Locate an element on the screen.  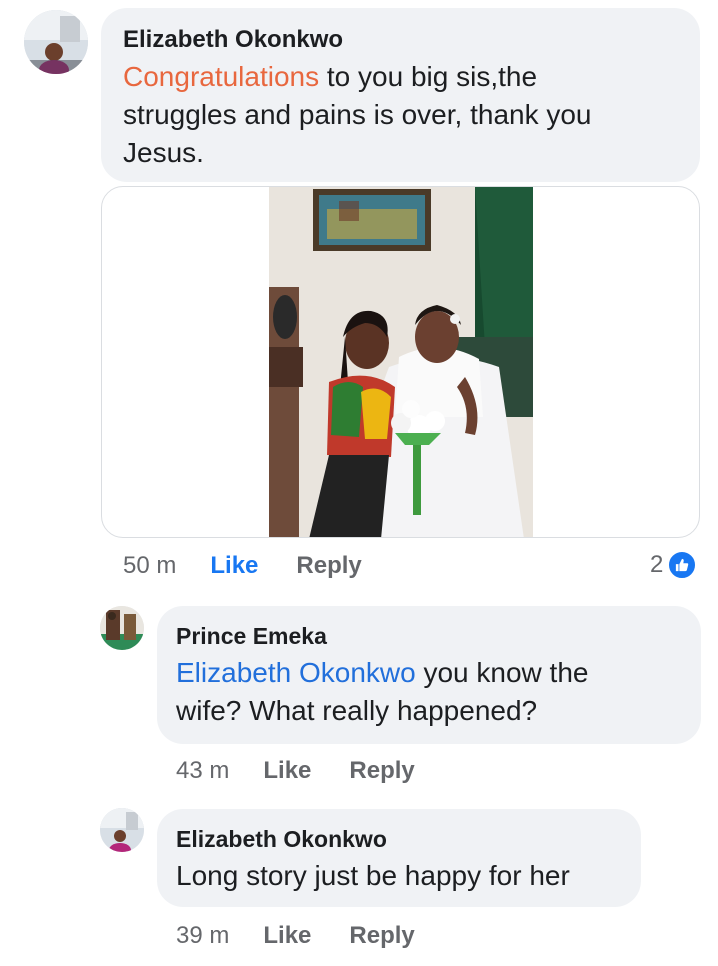
comment-text-line-2: struggles and pains is over, thank you is located at coordinates (357, 114).